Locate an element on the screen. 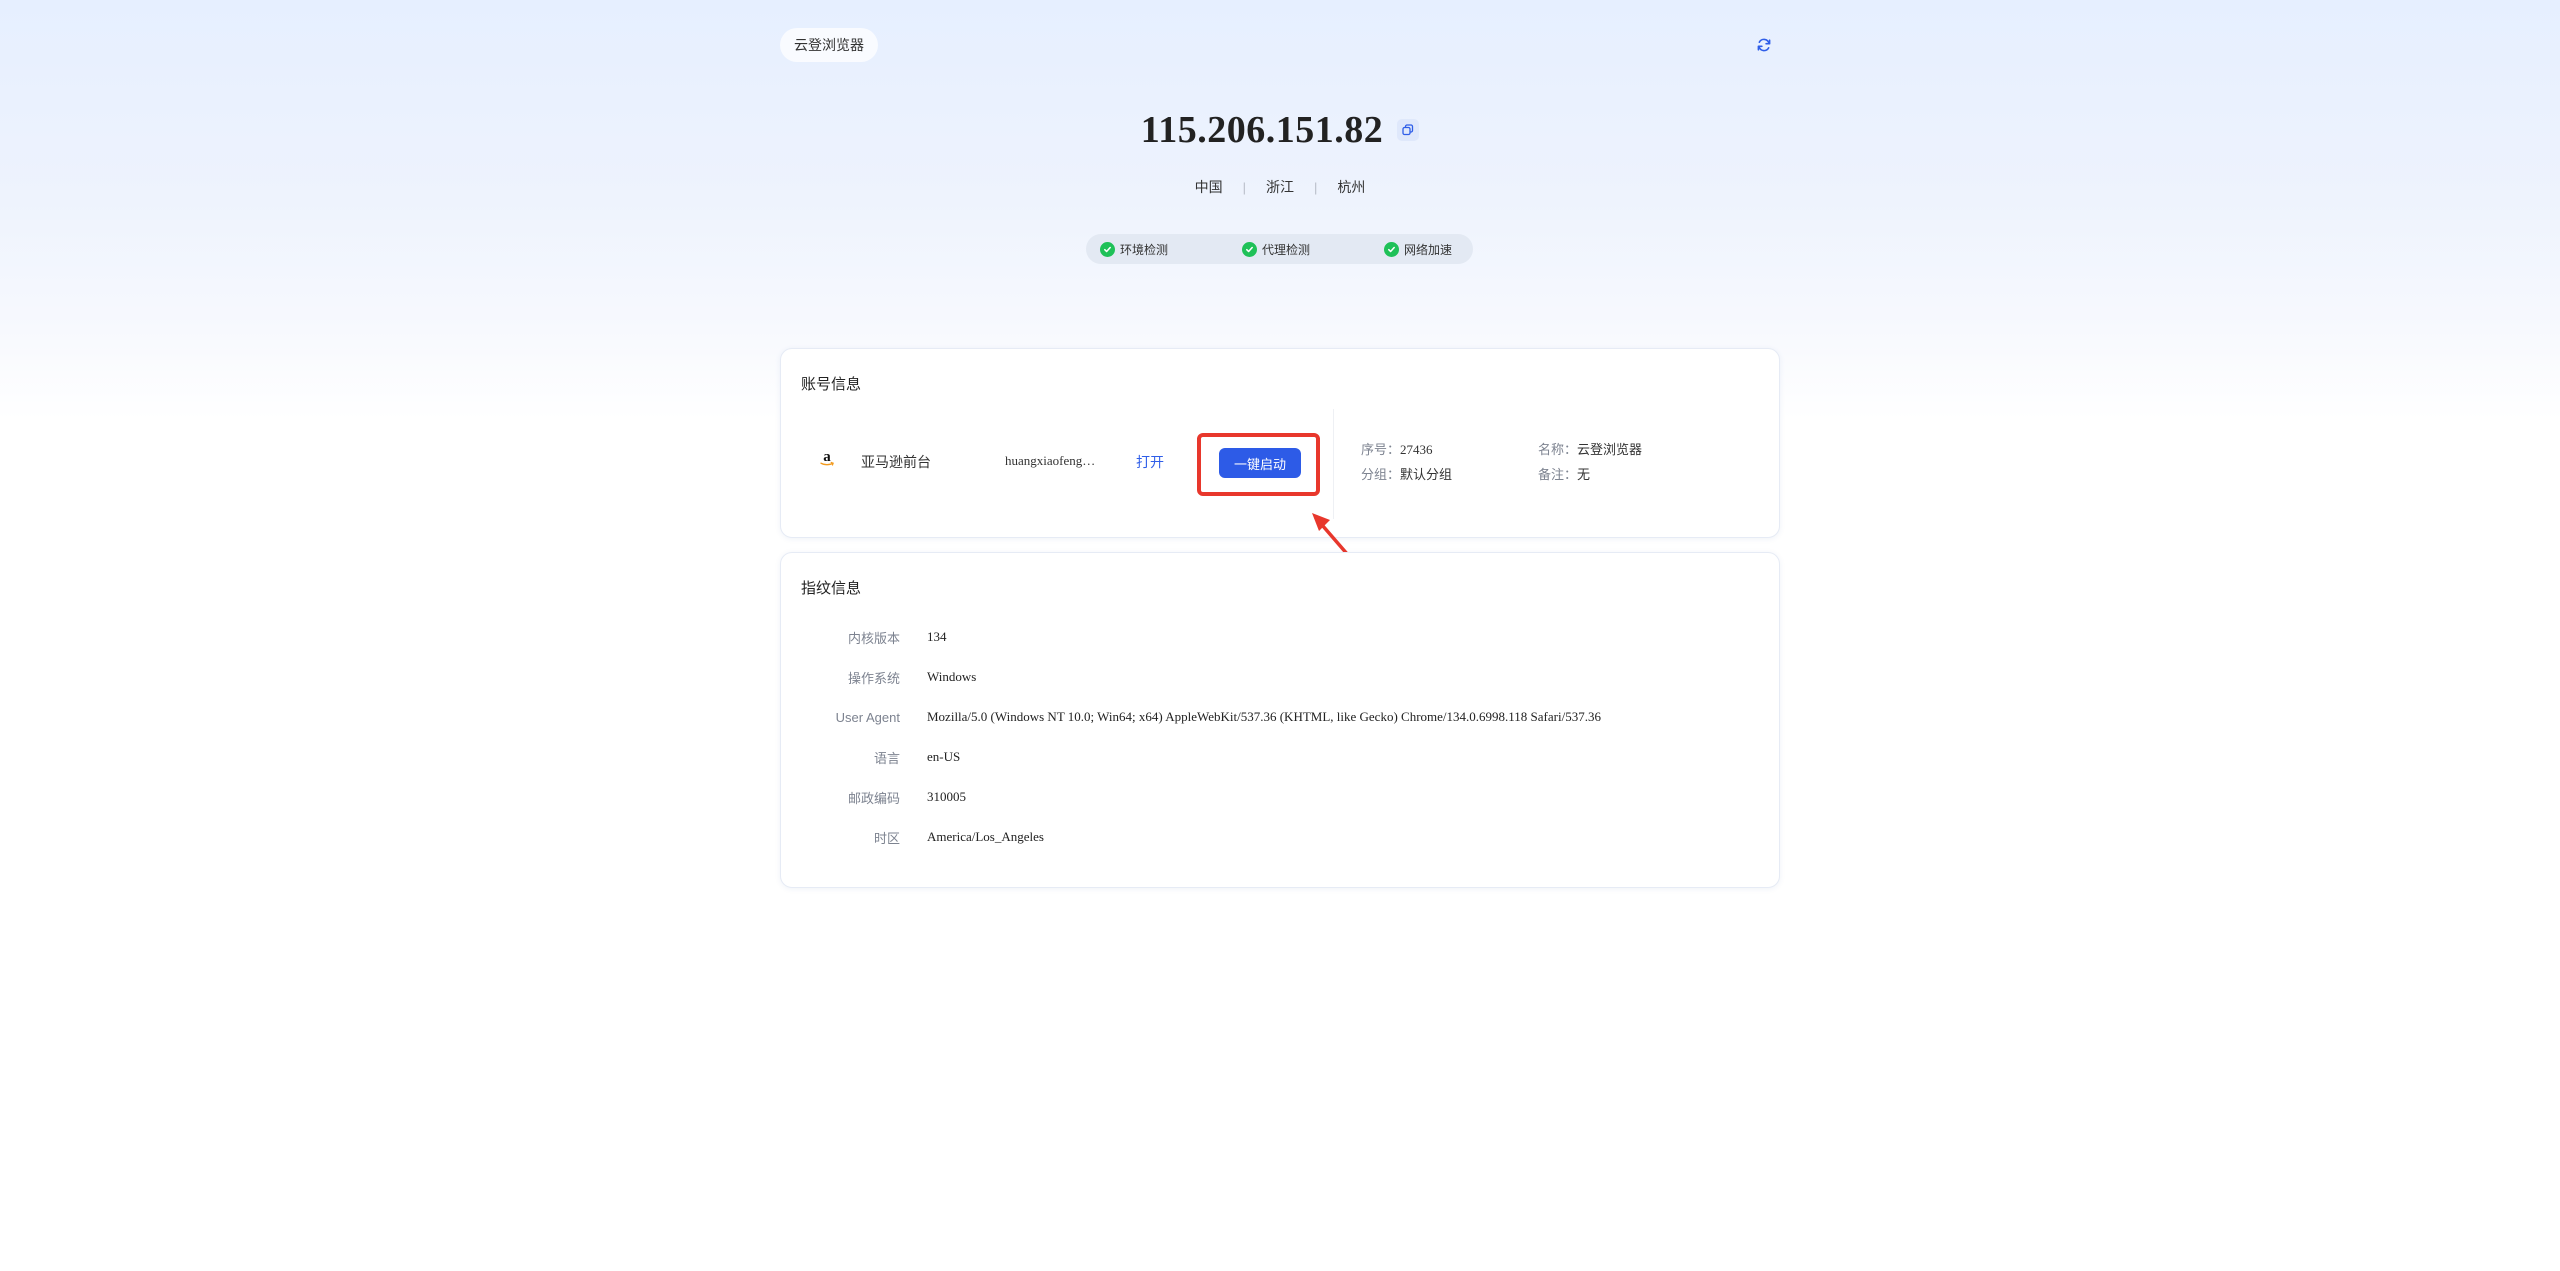 This screenshot has width=2560, height=1271. ip-row: 115.206.151.82 is located at coordinates (1280, 130).